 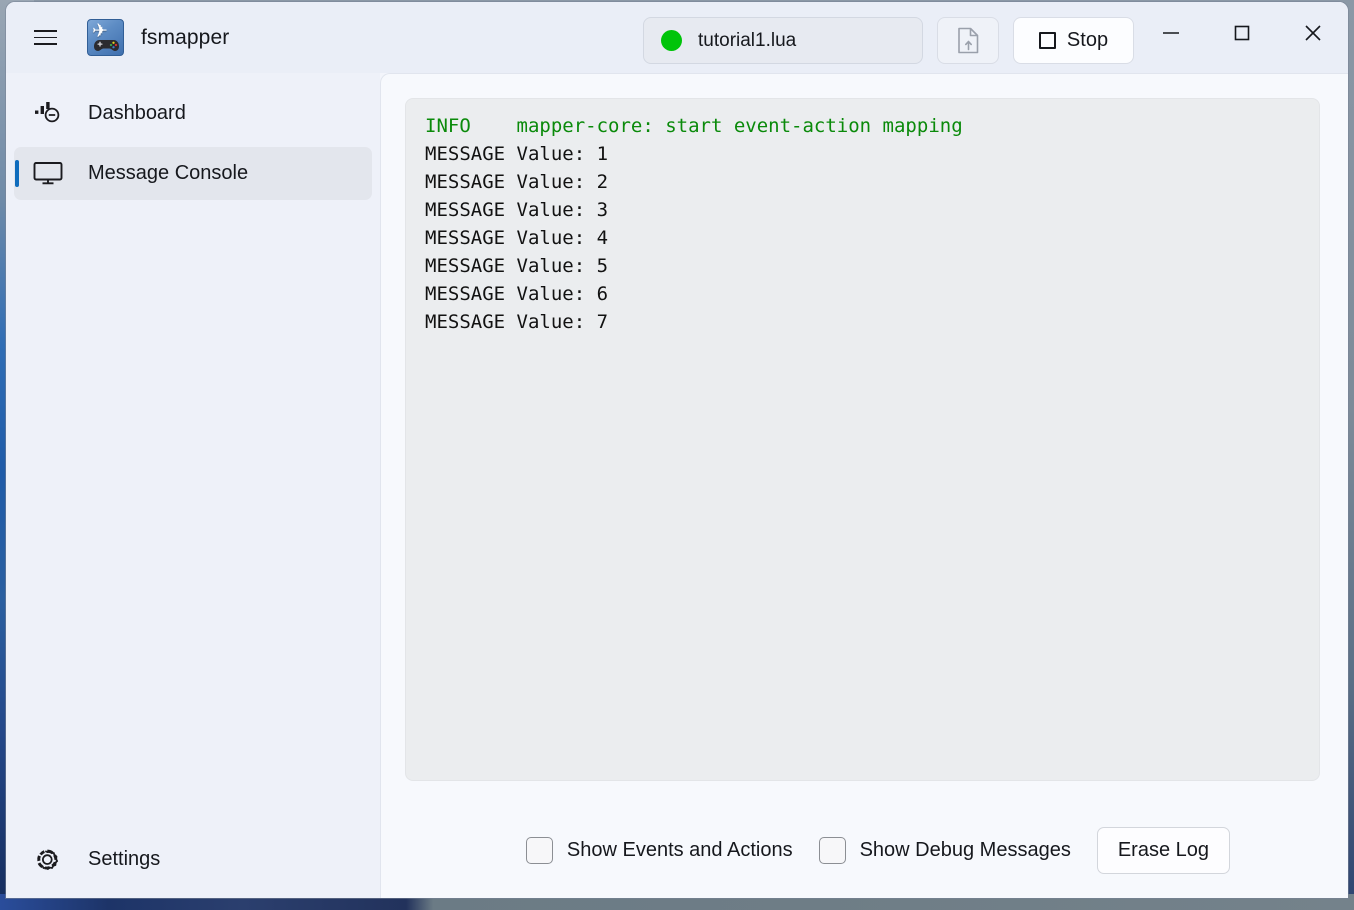 I want to click on close-button, so click(x=1312, y=33).